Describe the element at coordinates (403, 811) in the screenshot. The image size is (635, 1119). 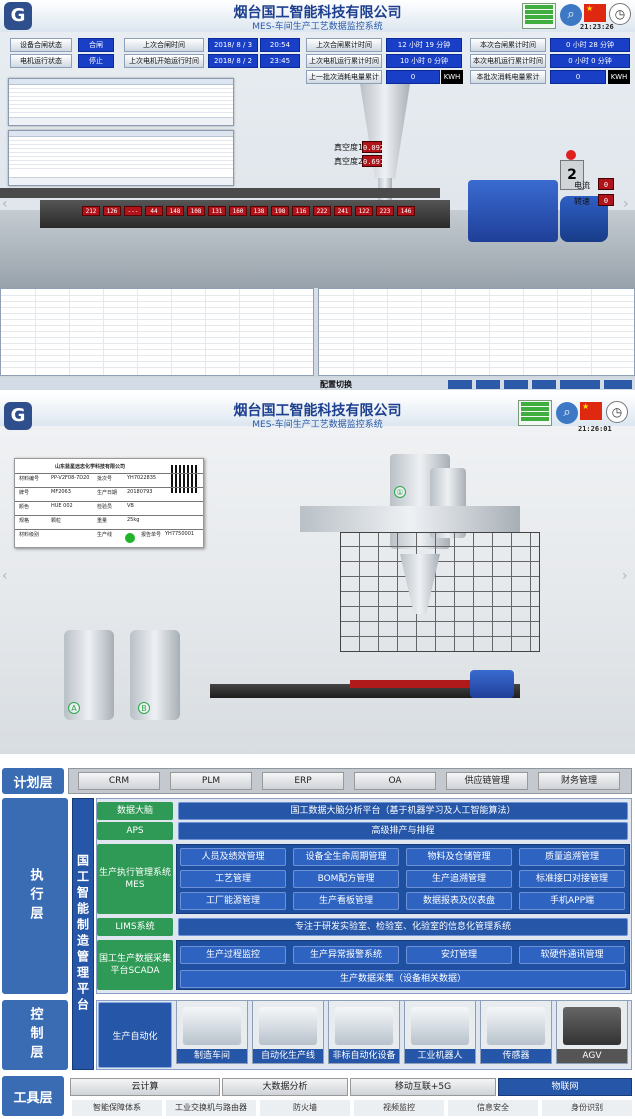
I see `big-data-value: 国工数据大脑分析平台（基于机器学习及人工智能算法）` at that location.